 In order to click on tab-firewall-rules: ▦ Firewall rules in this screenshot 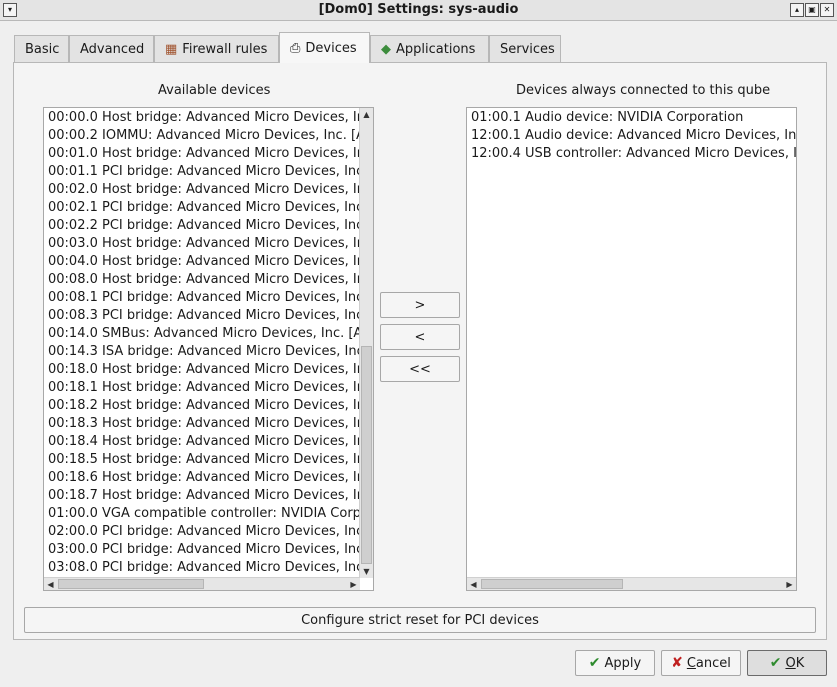, I will do `click(216, 49)`.